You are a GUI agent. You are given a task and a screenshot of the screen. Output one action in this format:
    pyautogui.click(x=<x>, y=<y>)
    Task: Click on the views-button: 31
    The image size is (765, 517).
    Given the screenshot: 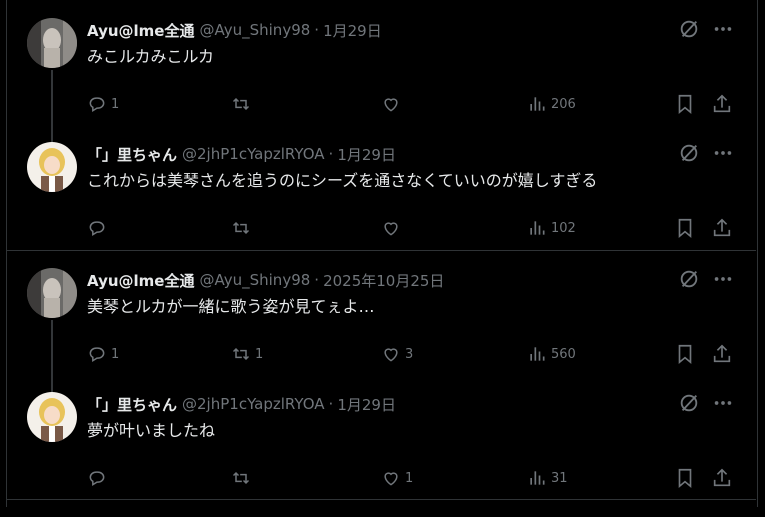 What is the action you would take?
    pyautogui.click(x=547, y=478)
    